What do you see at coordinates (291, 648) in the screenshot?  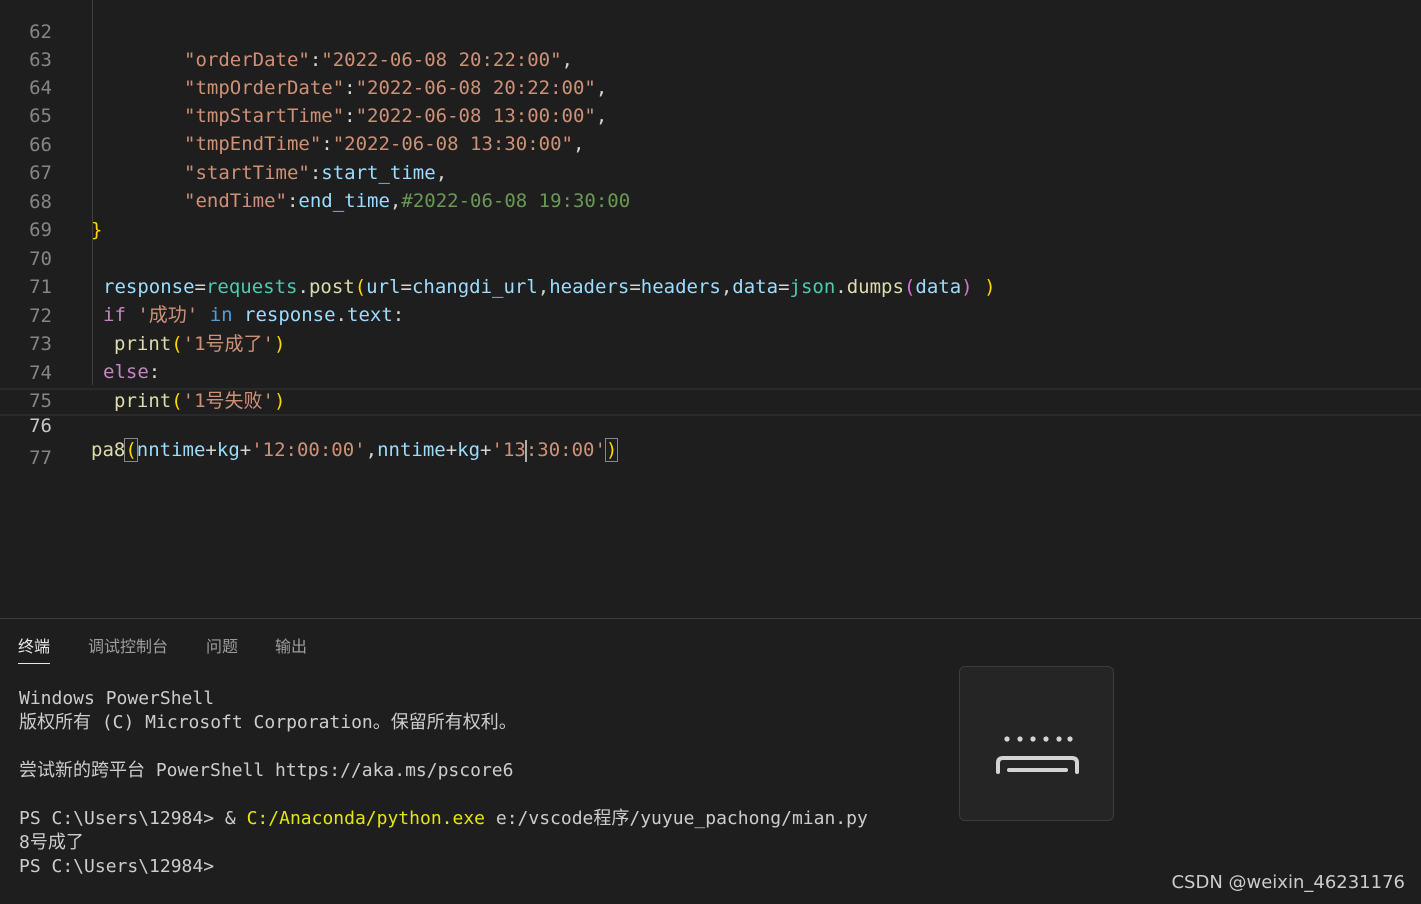 I see `tab-output: 输出` at bounding box center [291, 648].